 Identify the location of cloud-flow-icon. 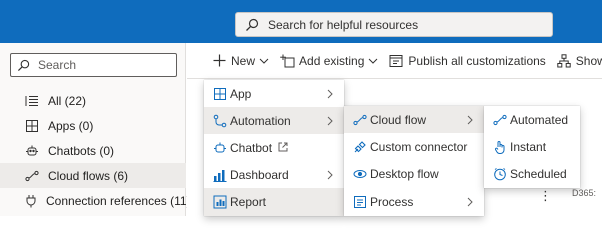
(360, 120).